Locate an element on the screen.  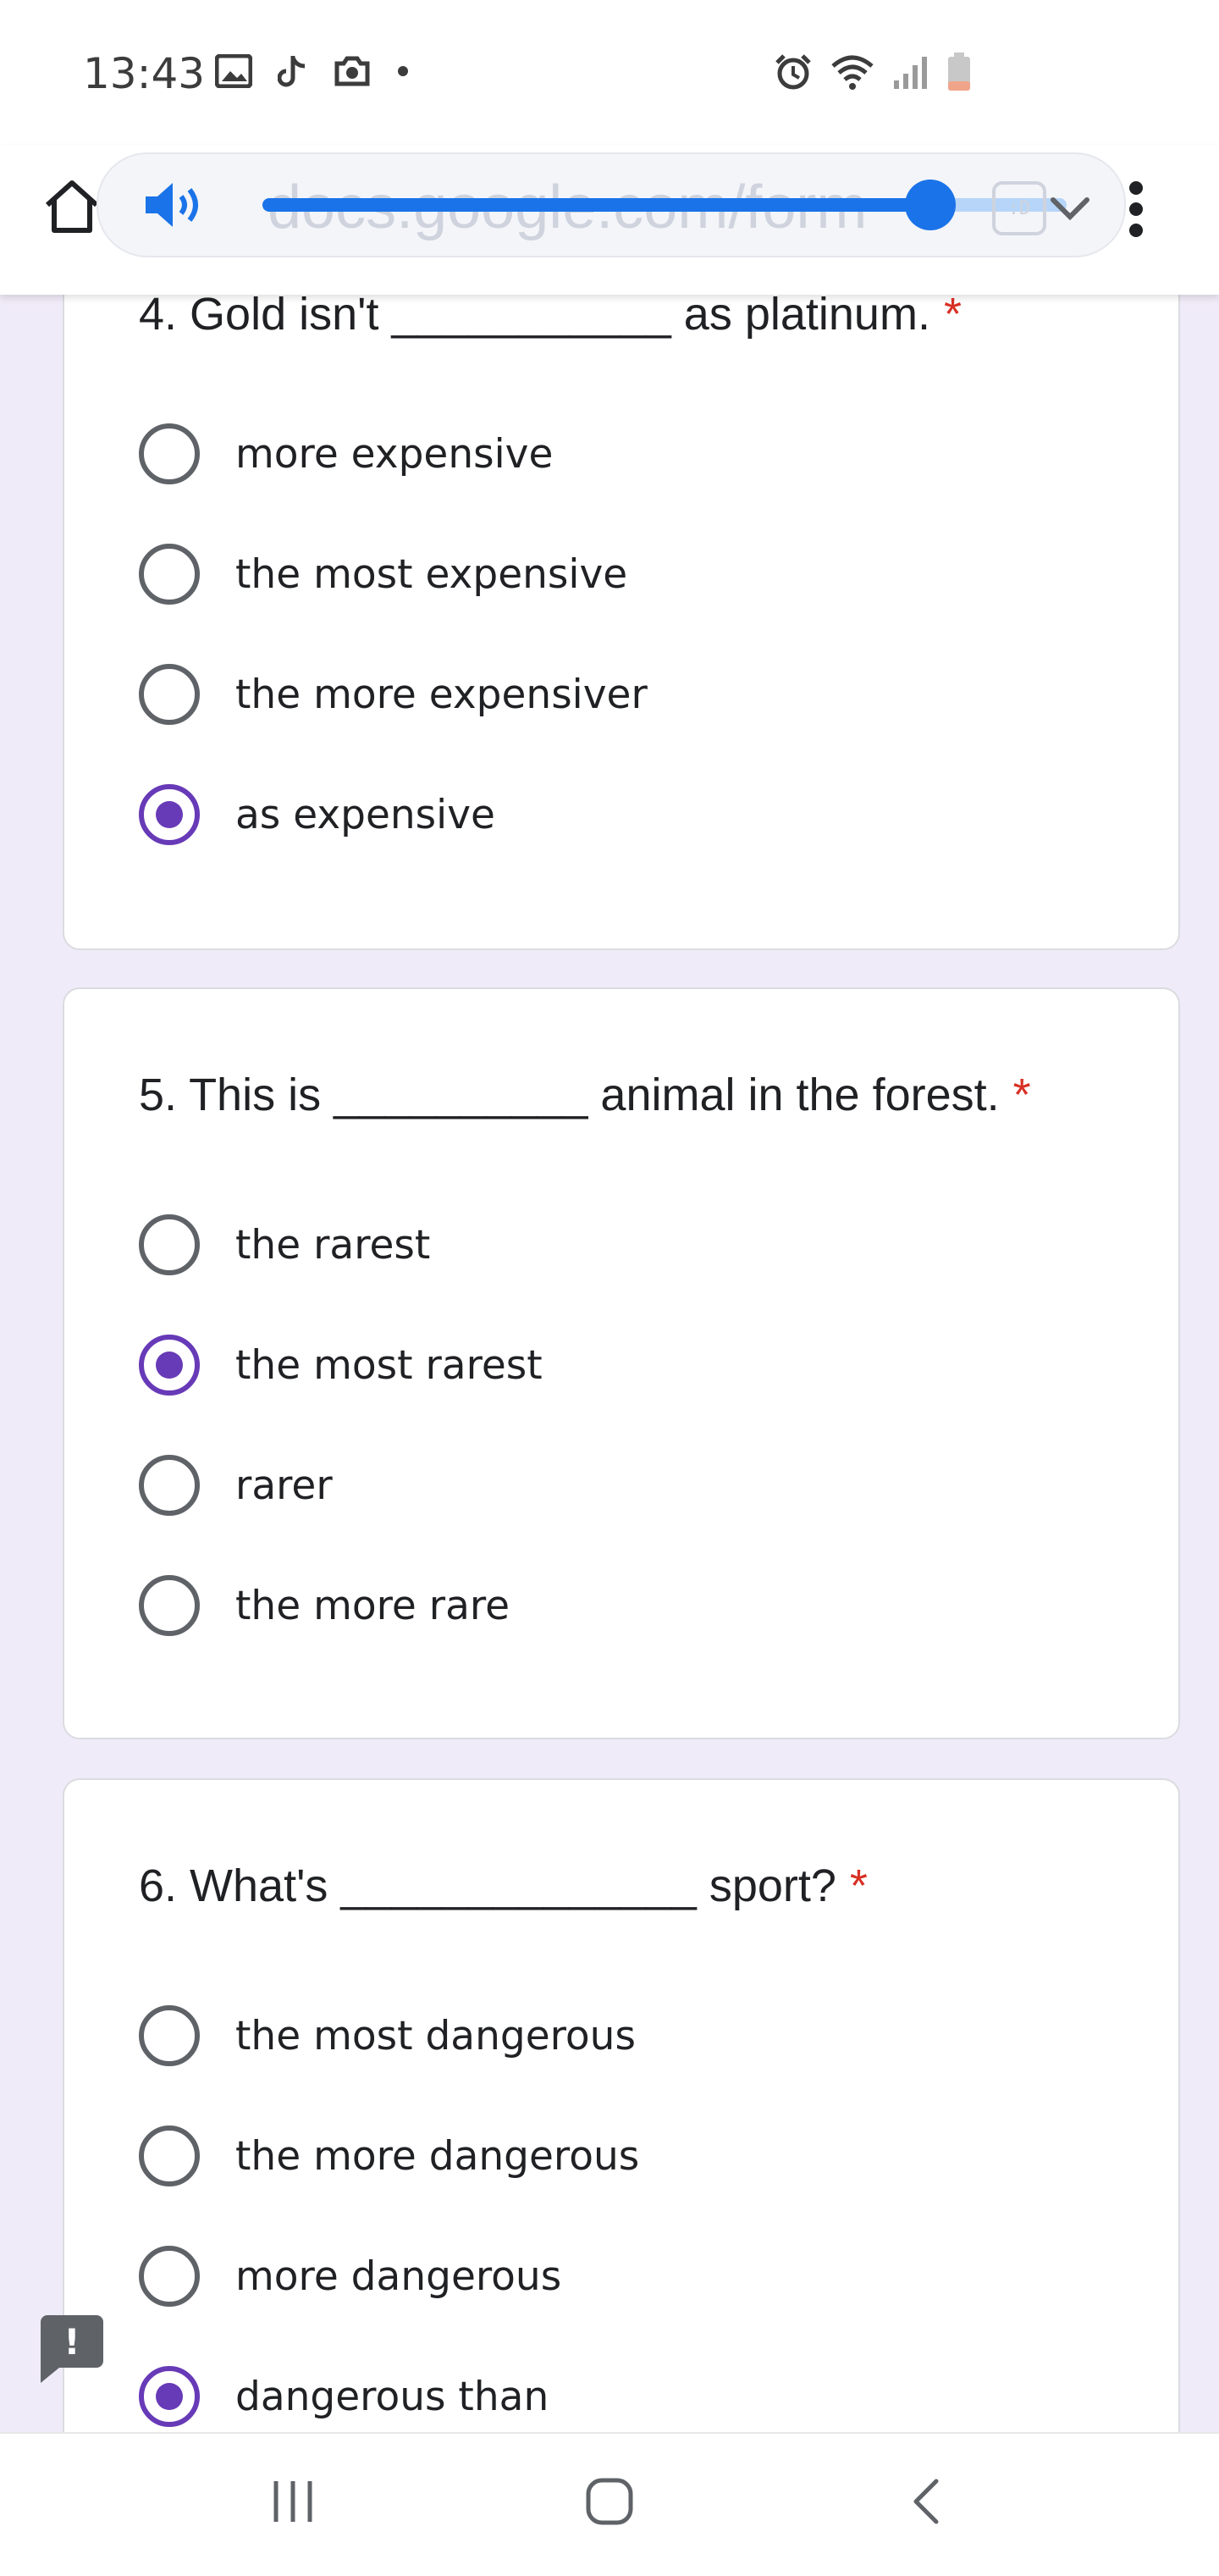
status-bar: 13:43 is located at coordinates (609, 73).